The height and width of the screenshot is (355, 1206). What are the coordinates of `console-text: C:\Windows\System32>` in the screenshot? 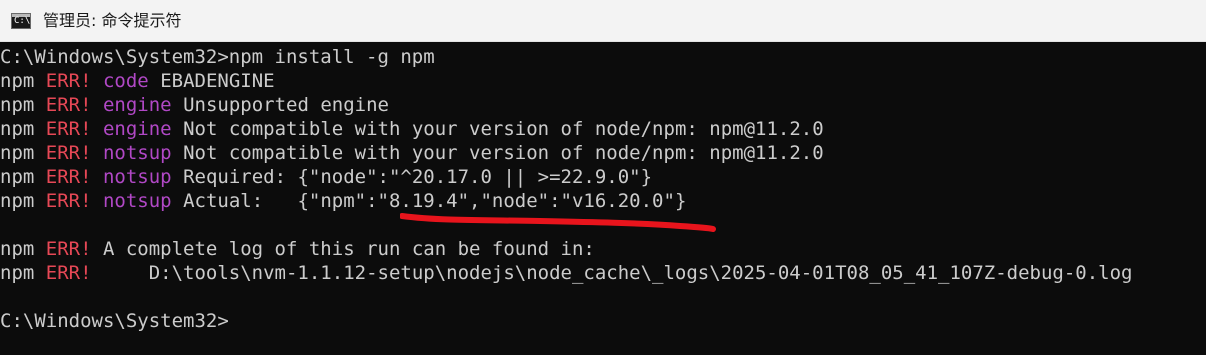 It's located at (114, 321).